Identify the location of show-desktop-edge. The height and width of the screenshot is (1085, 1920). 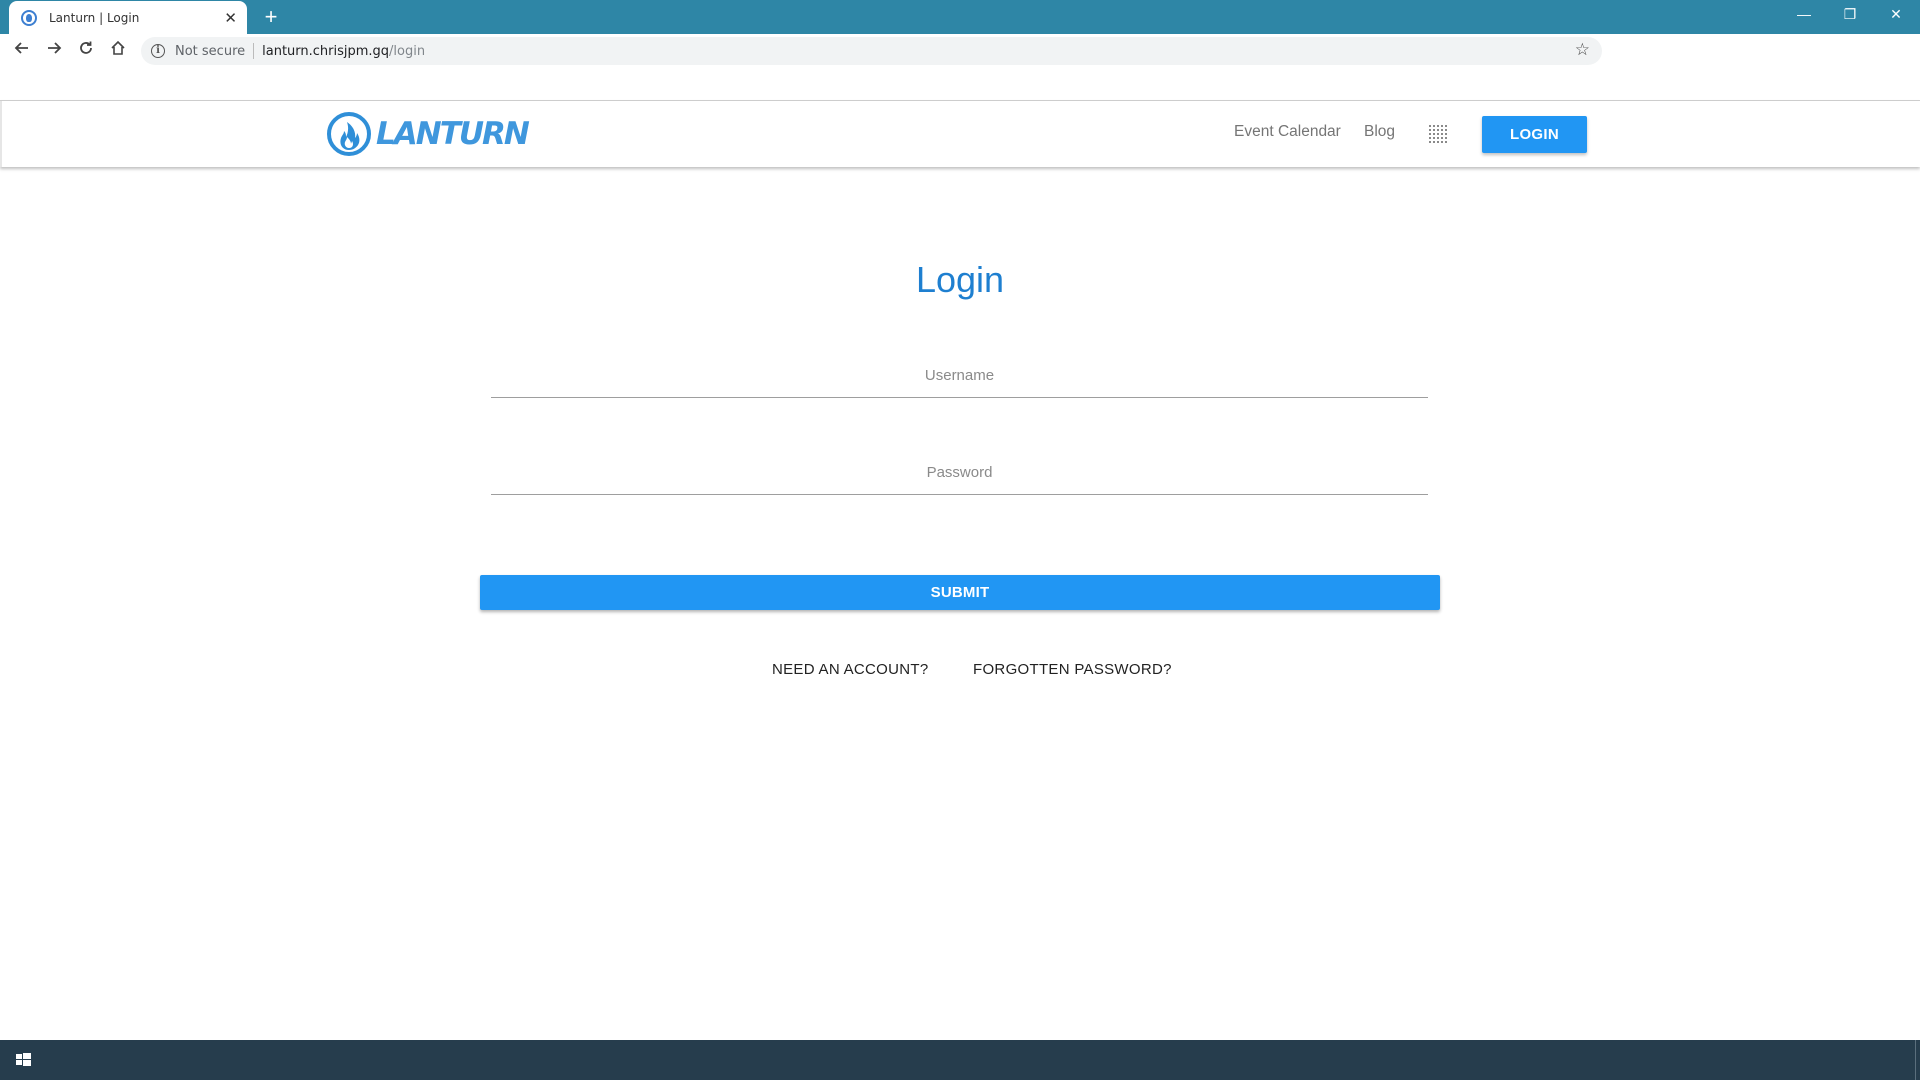
(1915, 1060).